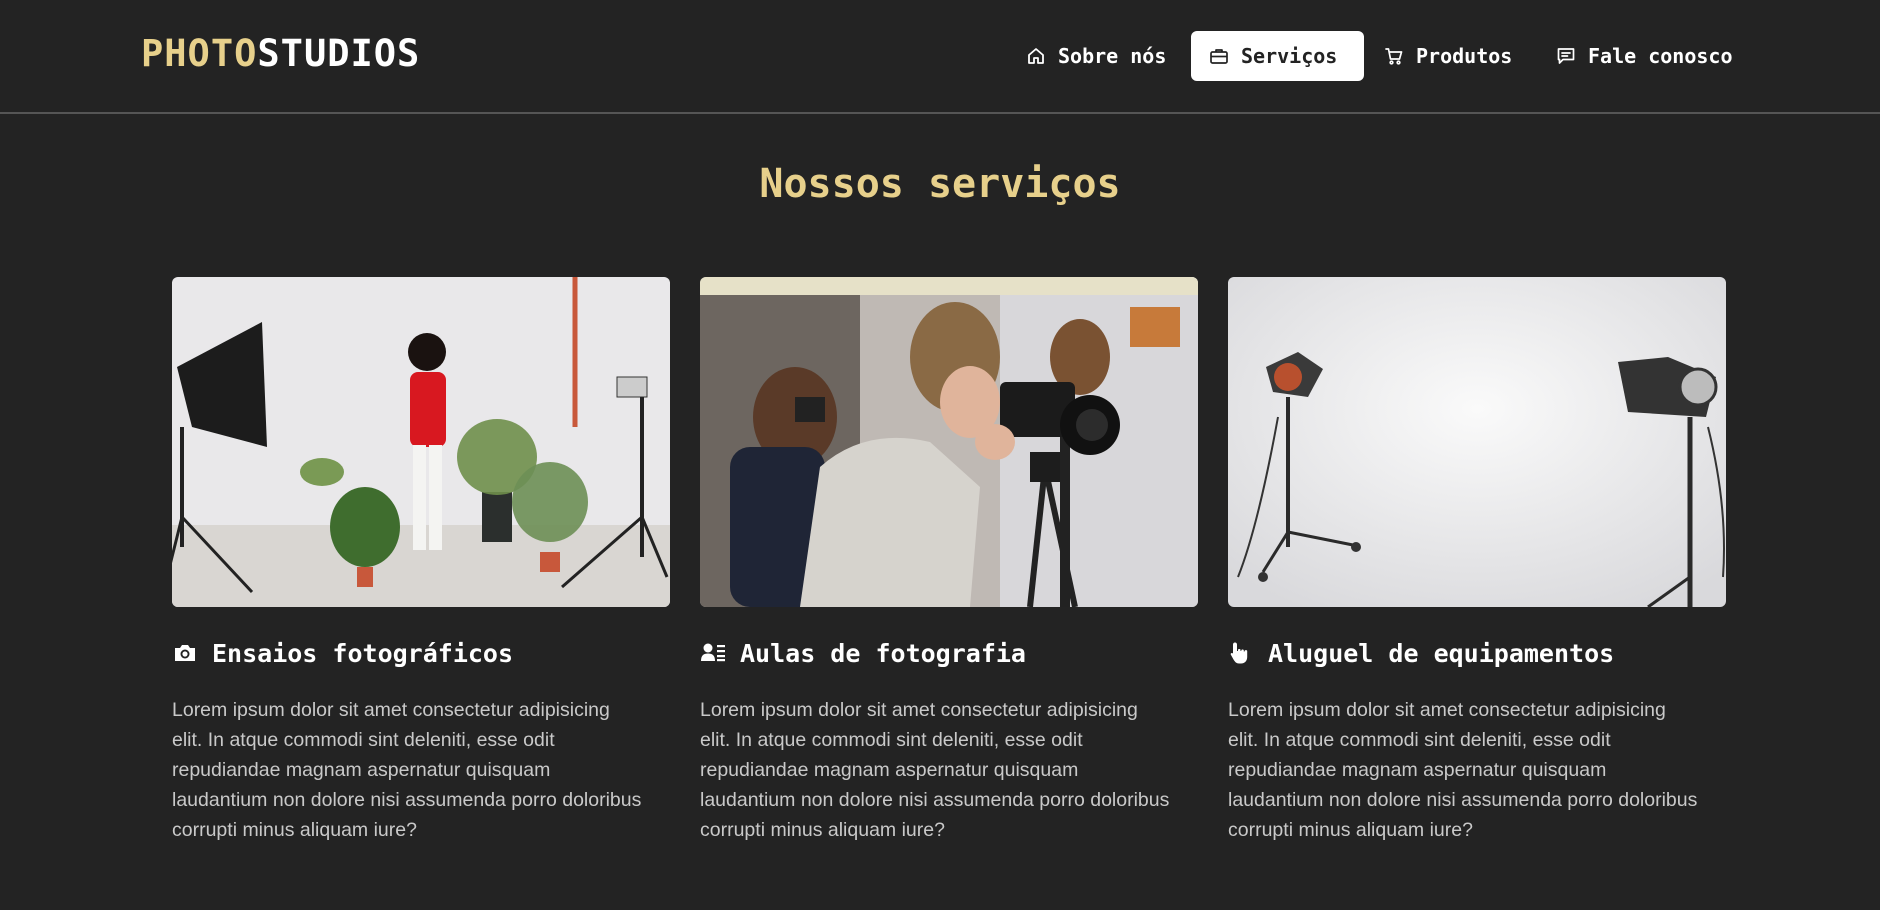  Describe the element at coordinates (949, 442) in the screenshot. I see `photography-class-image` at that location.